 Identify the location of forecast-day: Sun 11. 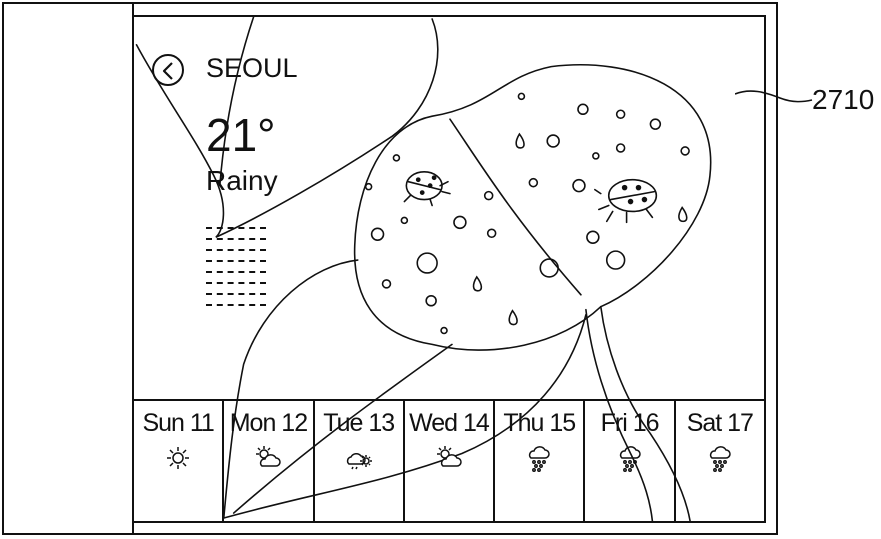
(179, 461).